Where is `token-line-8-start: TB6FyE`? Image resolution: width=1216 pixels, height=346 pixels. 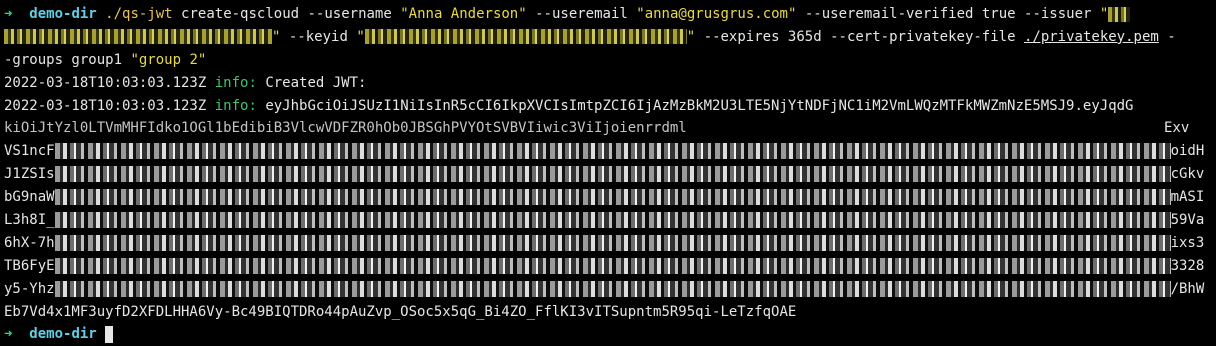 token-line-8-start: TB6FyE is located at coordinates (29, 265).